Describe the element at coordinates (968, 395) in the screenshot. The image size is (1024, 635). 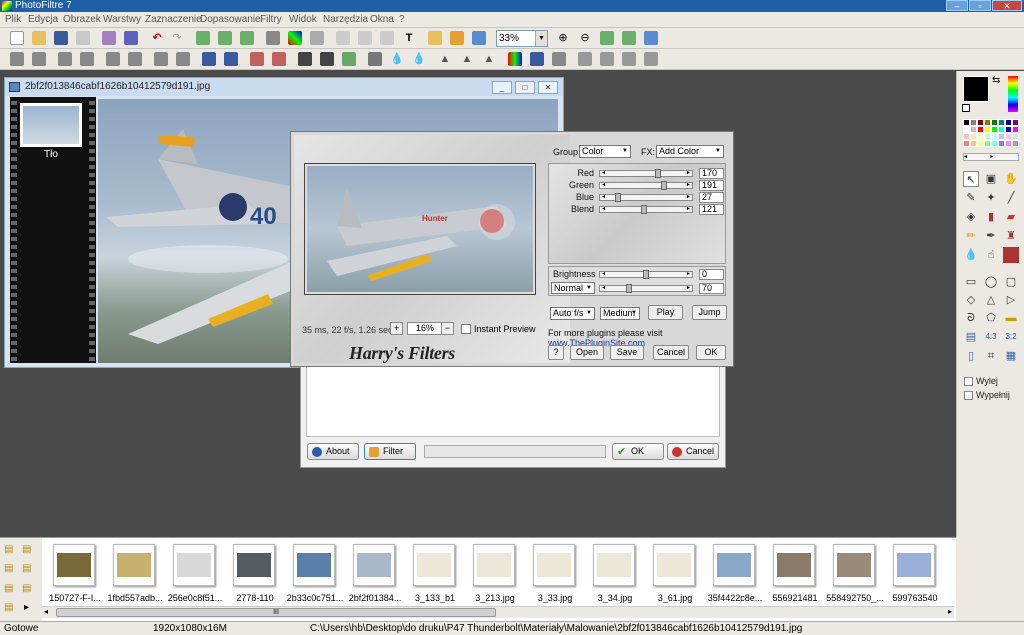
I see `wypelnij-checkbox` at that location.